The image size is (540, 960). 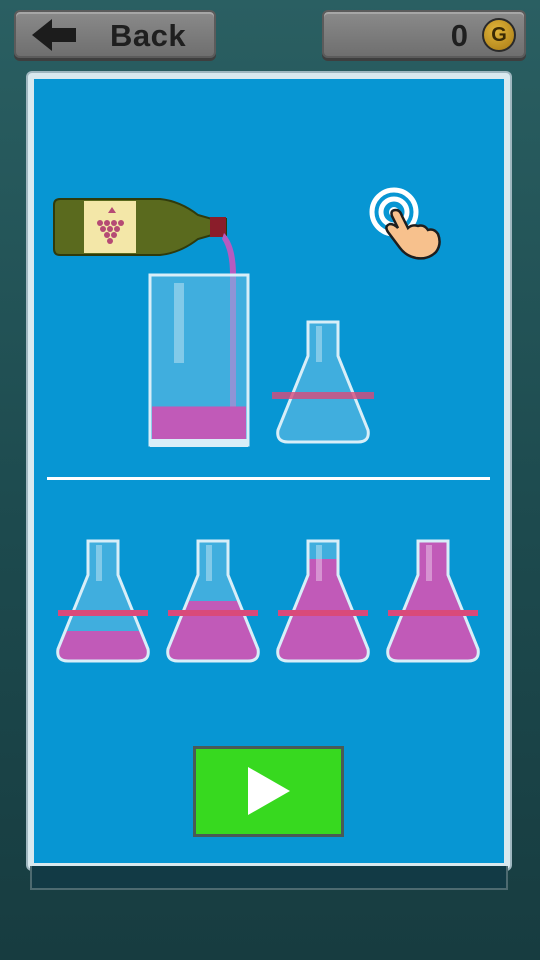 I want to click on divider, so click(x=268, y=478).